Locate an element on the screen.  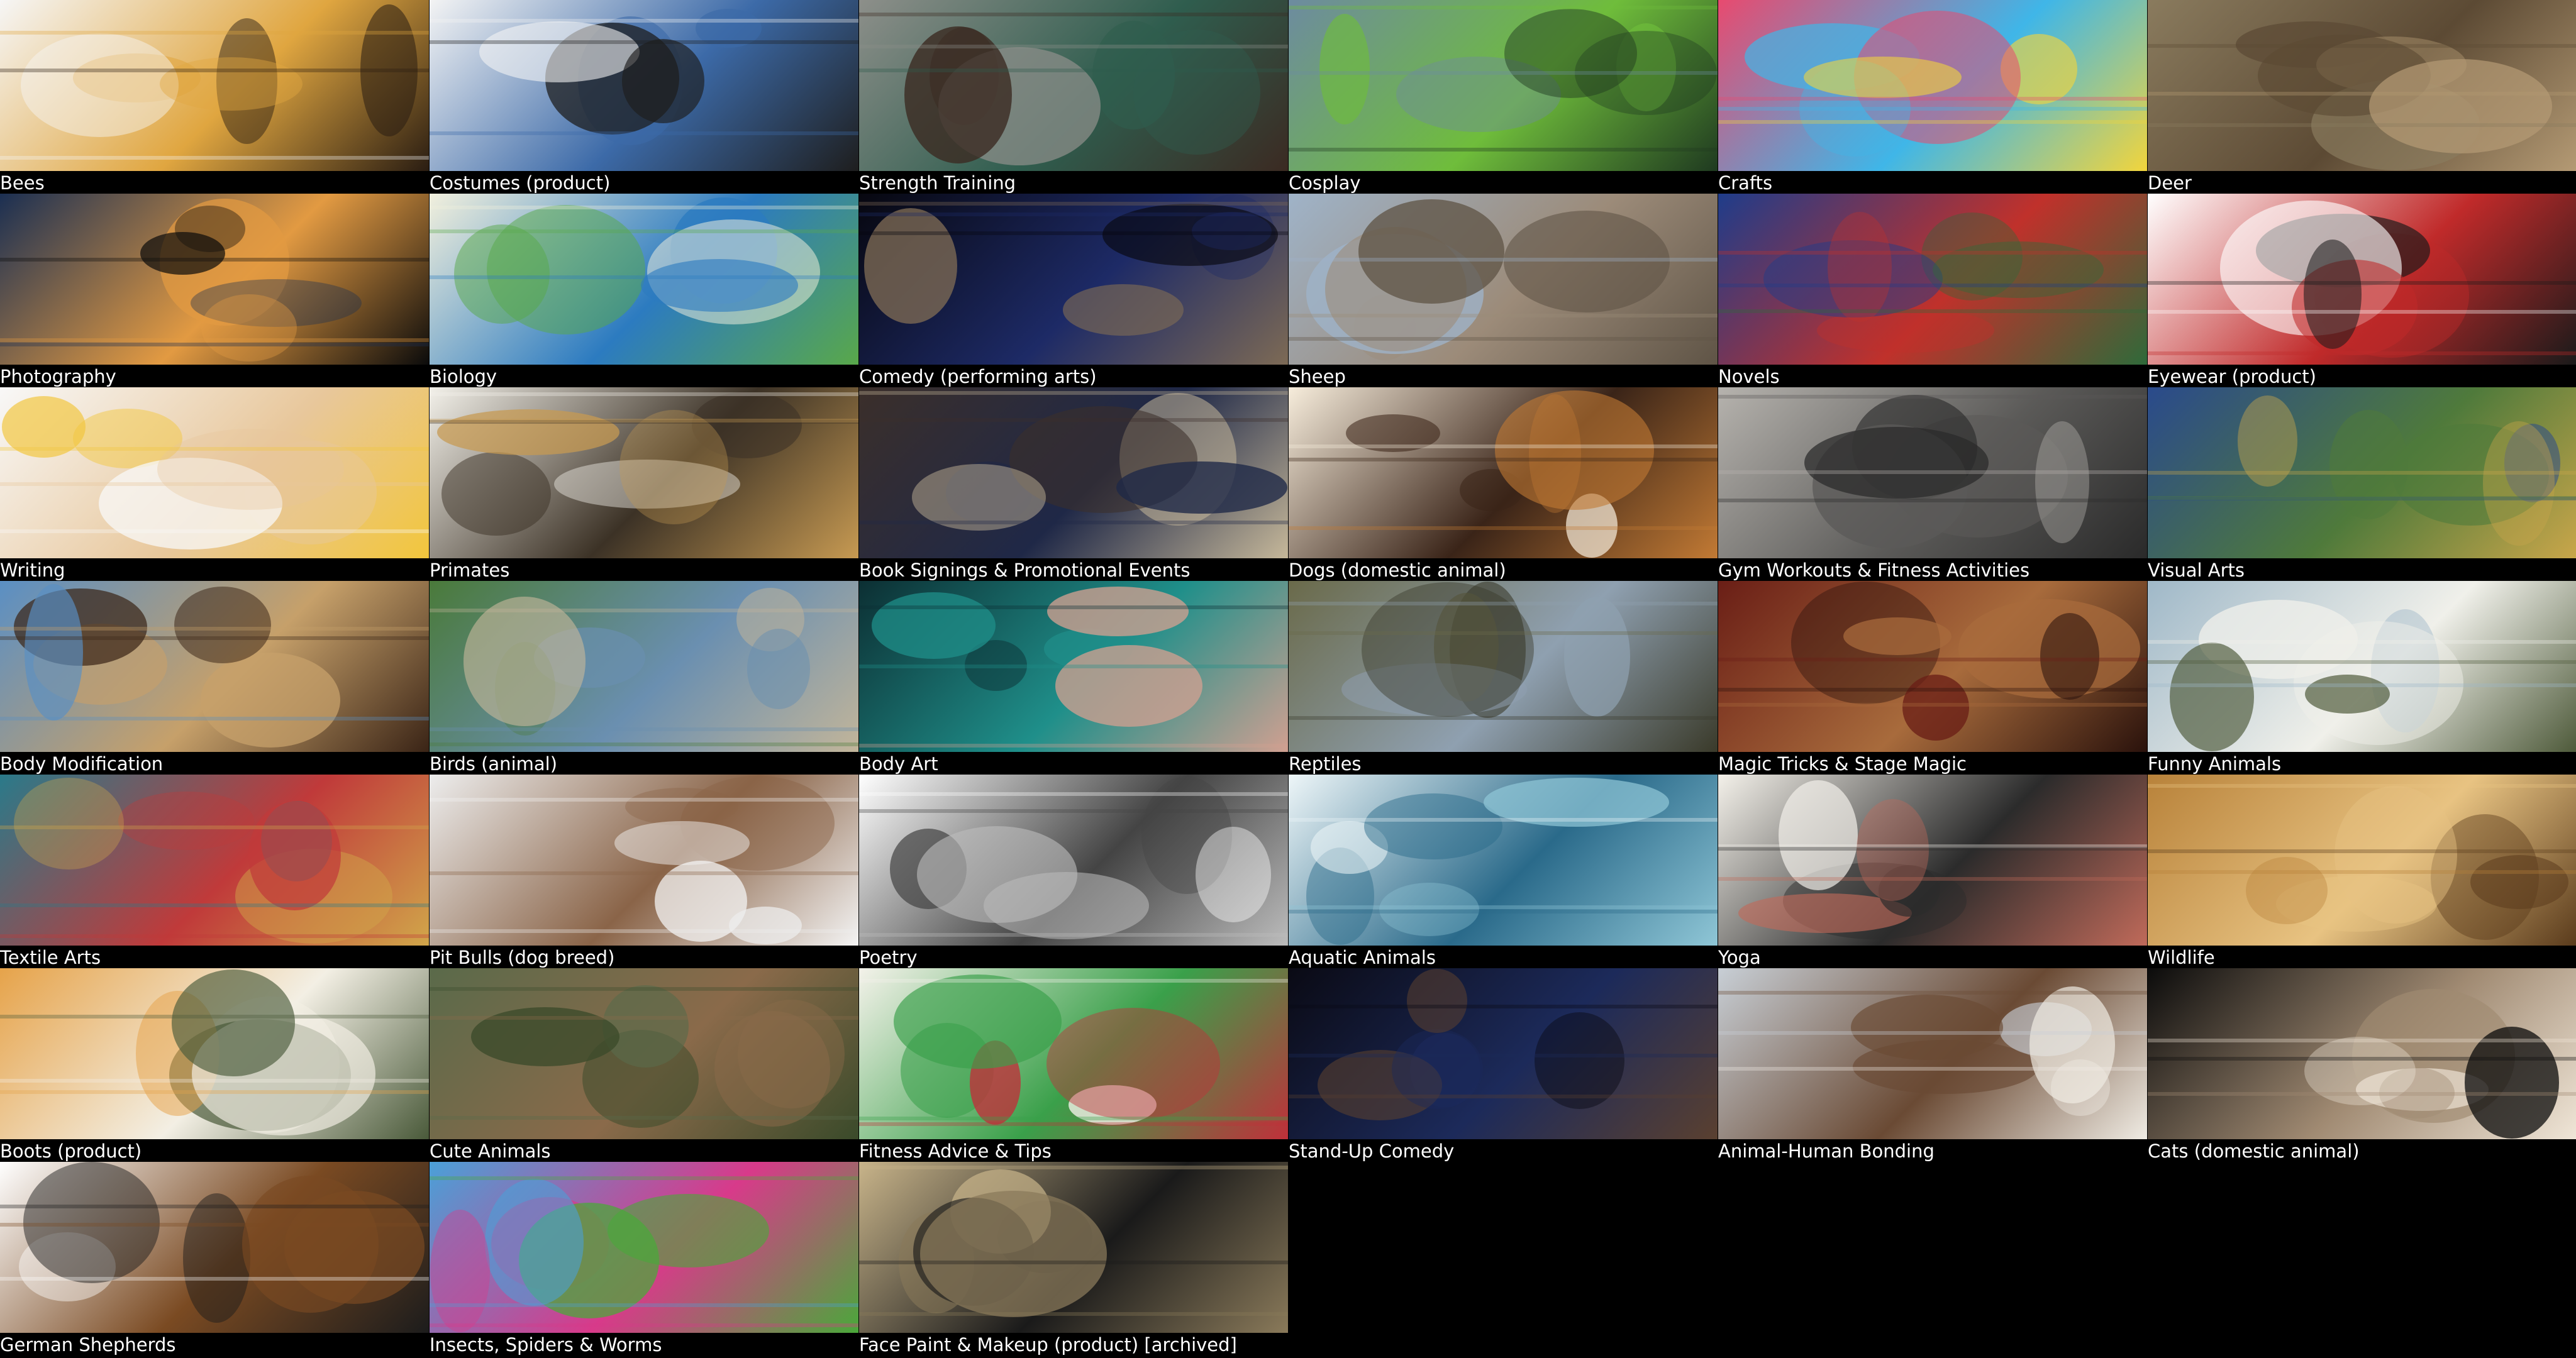
topic-label: Stand-Up Comedy is located at coordinates (1503, 1151).